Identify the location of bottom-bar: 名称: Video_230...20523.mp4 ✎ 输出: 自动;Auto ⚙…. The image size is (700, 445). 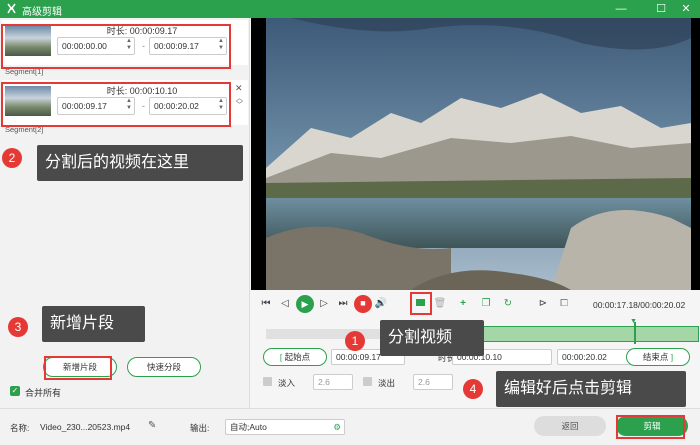
(350, 426).